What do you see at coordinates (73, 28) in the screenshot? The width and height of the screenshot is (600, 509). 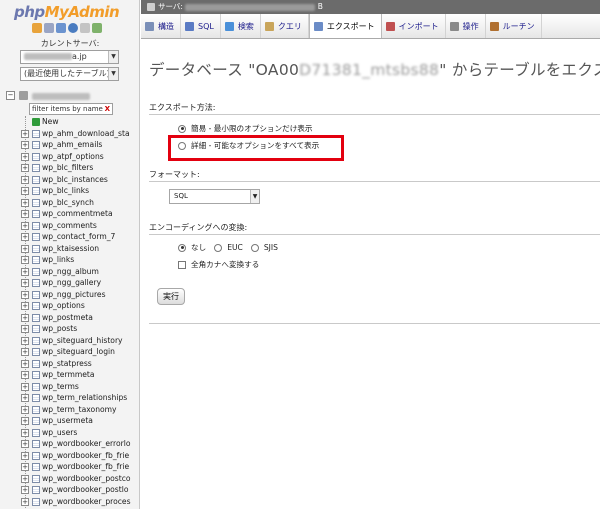 I see `help-icon` at bounding box center [73, 28].